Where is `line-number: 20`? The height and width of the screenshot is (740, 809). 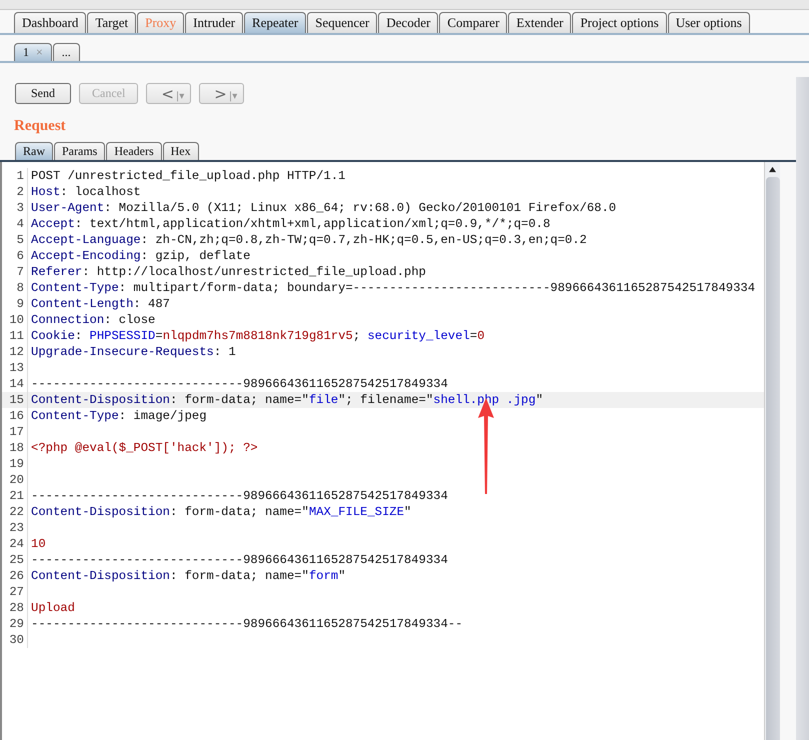 line-number: 20 is located at coordinates (15, 480).